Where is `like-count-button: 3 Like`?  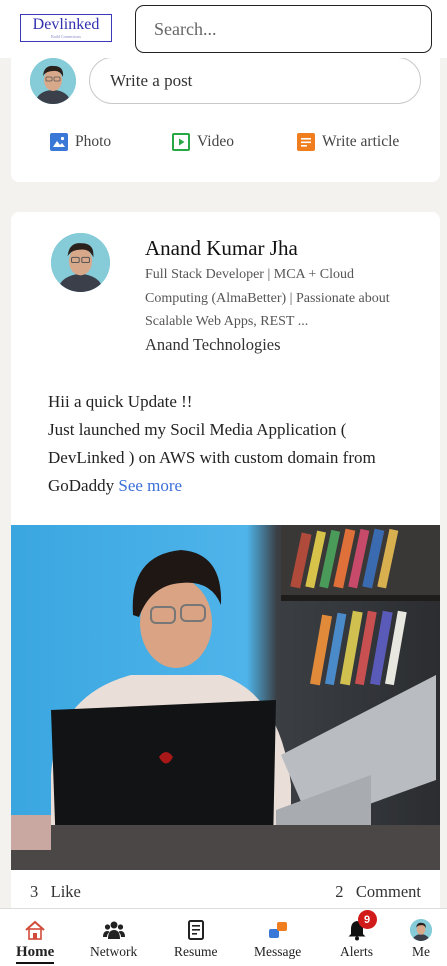
like-count-button: 3 Like is located at coordinates (55, 892).